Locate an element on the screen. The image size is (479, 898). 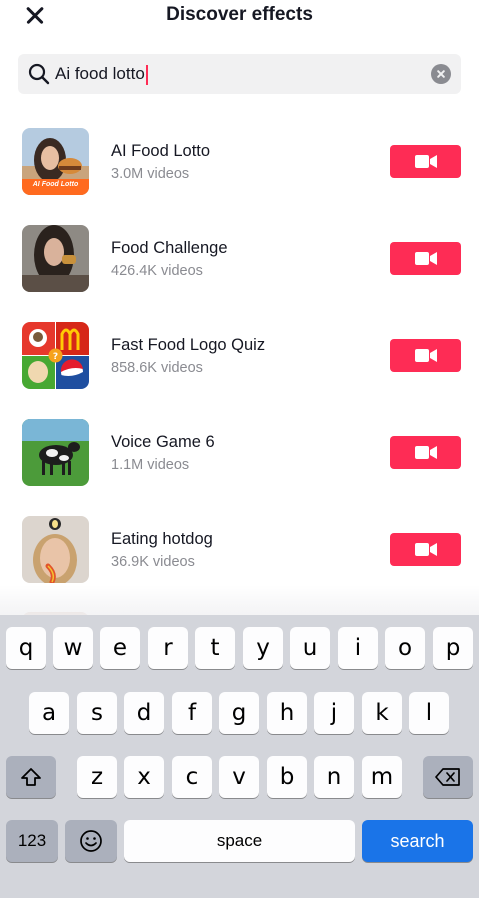
list-item: ? Fast Food Logo Quiz 858.6K videos is located at coordinates (239, 362).